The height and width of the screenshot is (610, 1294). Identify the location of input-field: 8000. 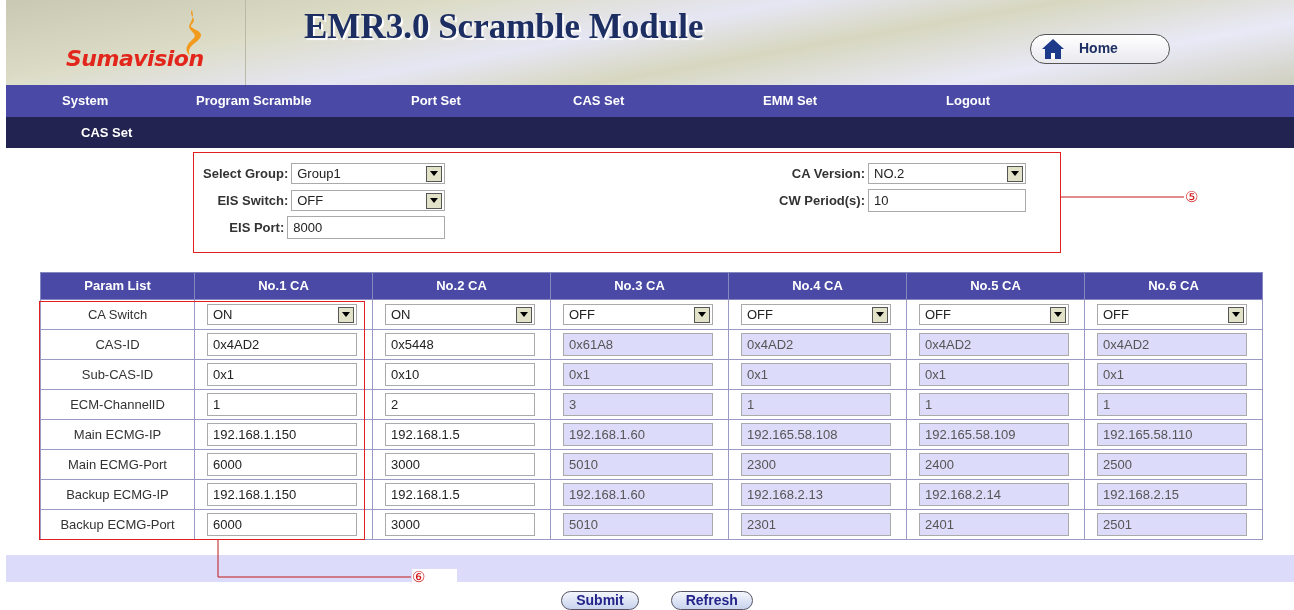
(366, 227).